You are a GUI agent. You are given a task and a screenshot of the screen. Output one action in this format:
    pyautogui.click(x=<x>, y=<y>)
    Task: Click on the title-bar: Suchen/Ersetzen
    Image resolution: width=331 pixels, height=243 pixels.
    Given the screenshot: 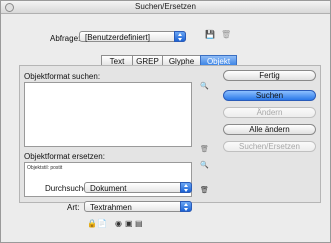 What is the action you would take?
    pyautogui.click(x=165, y=7)
    